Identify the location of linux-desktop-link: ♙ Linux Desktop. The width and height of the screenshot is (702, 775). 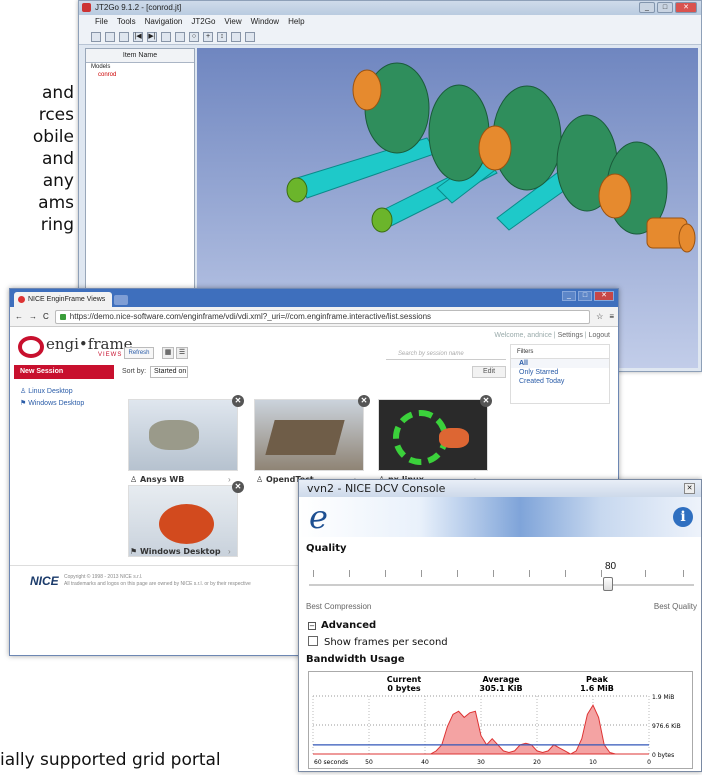
(46, 391).